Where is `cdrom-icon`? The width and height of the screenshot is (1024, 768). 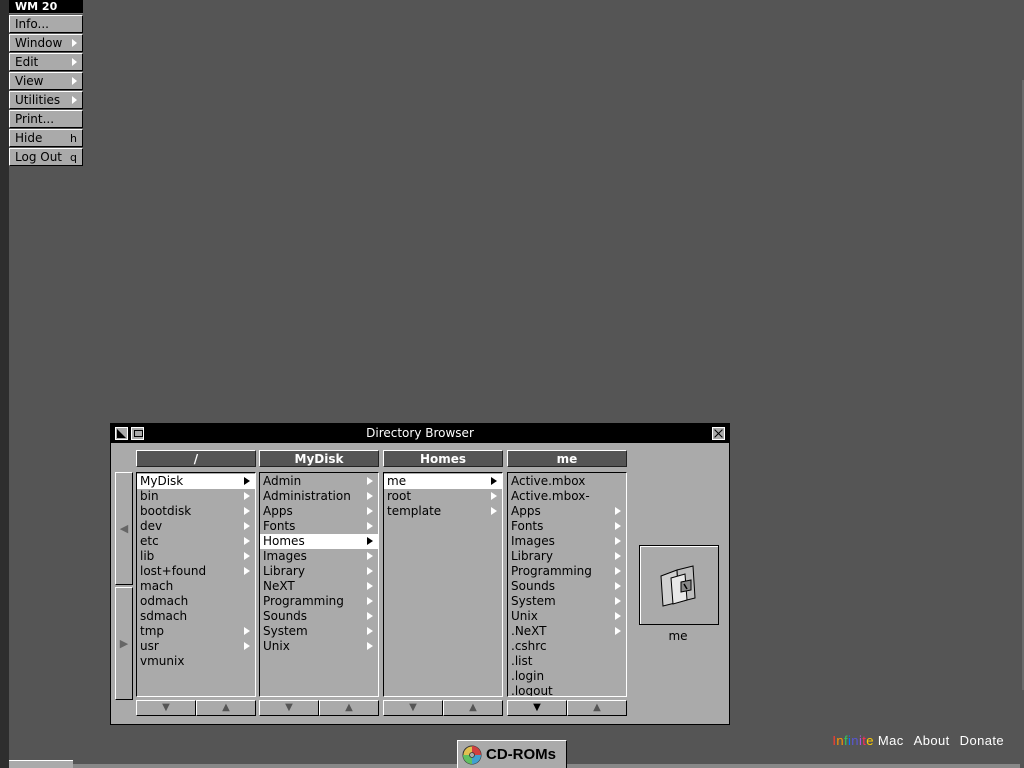
cdrom-icon is located at coordinates (472, 754).